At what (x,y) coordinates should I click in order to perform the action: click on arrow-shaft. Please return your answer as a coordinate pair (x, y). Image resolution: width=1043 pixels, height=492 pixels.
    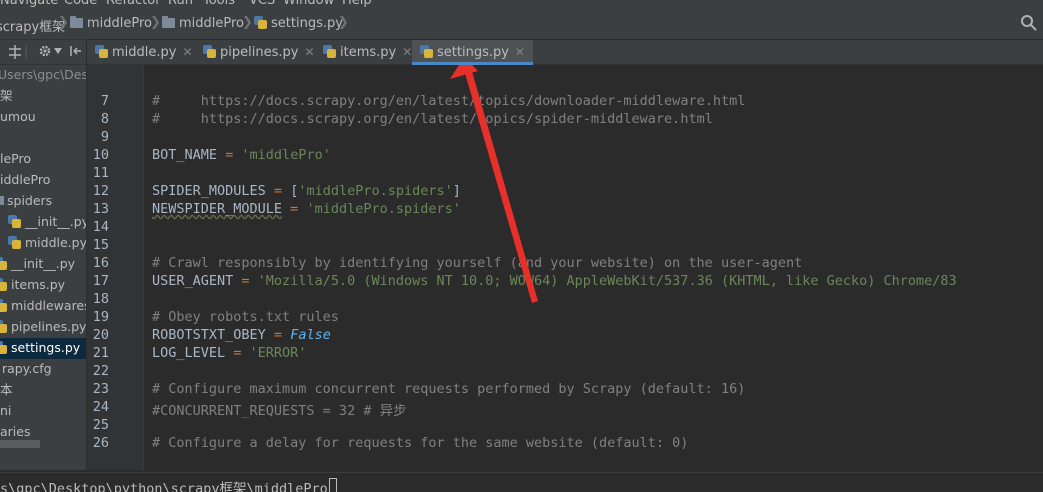
    Looking at the image, I should click on (500, 184).